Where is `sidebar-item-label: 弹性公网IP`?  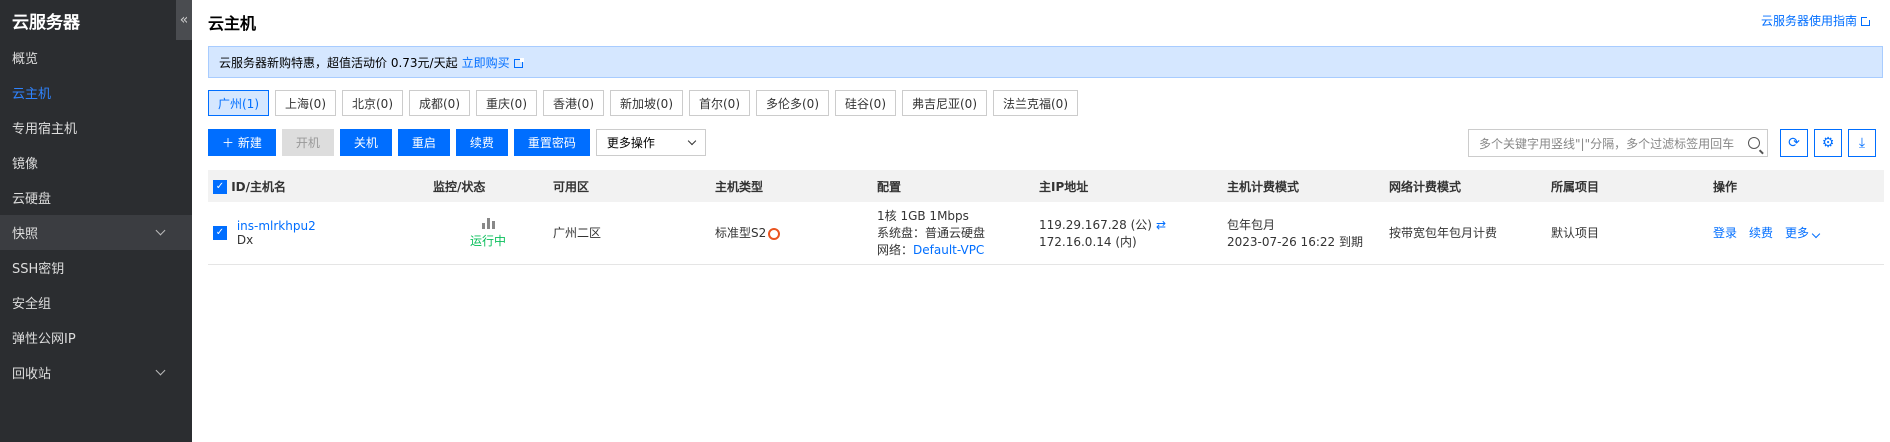
sidebar-item-label: 弹性公网IP is located at coordinates (44, 339).